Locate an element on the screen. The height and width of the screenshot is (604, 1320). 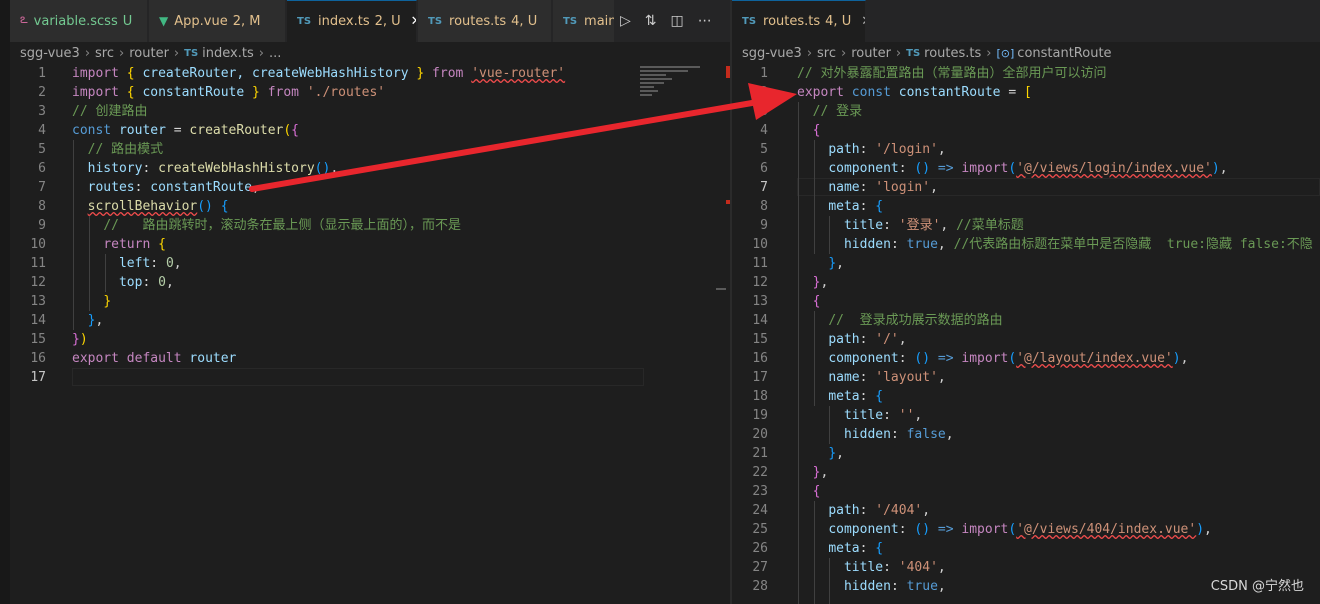
watermark: CSDN @宁然也 is located at coordinates (1257, 586).